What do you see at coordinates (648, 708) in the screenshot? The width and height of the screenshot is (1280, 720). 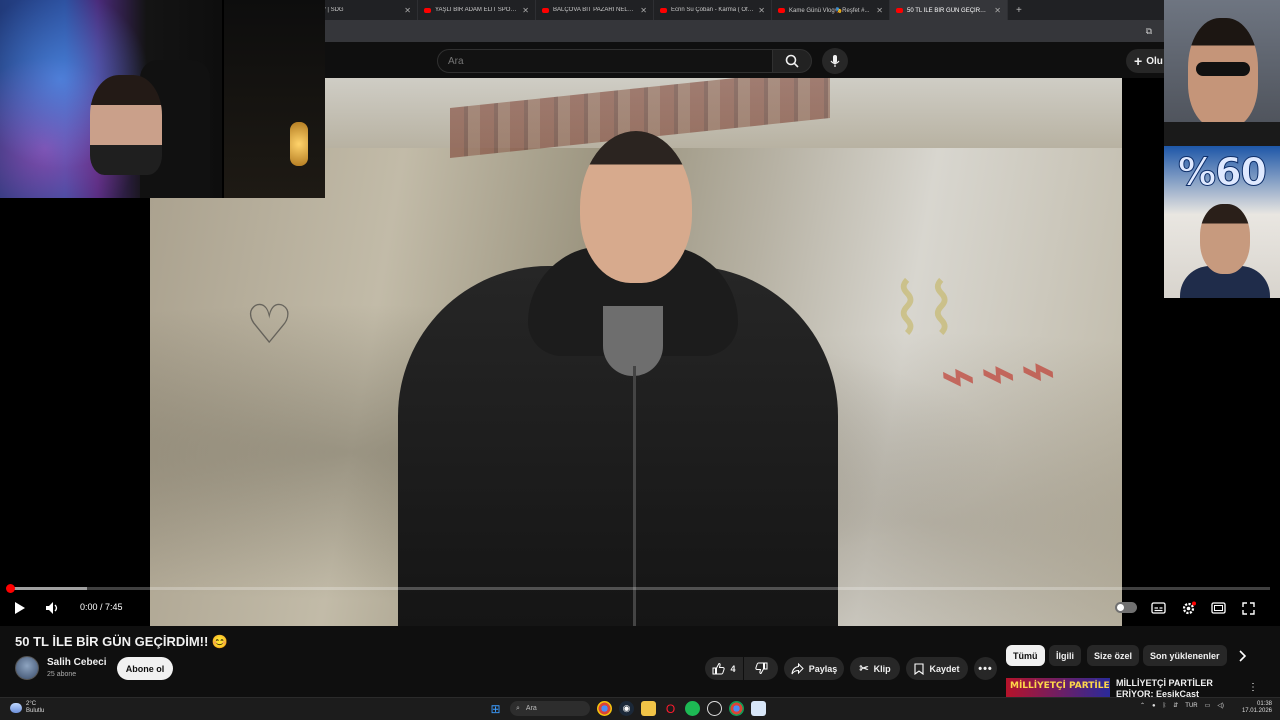 I see `file-explorer-icon` at bounding box center [648, 708].